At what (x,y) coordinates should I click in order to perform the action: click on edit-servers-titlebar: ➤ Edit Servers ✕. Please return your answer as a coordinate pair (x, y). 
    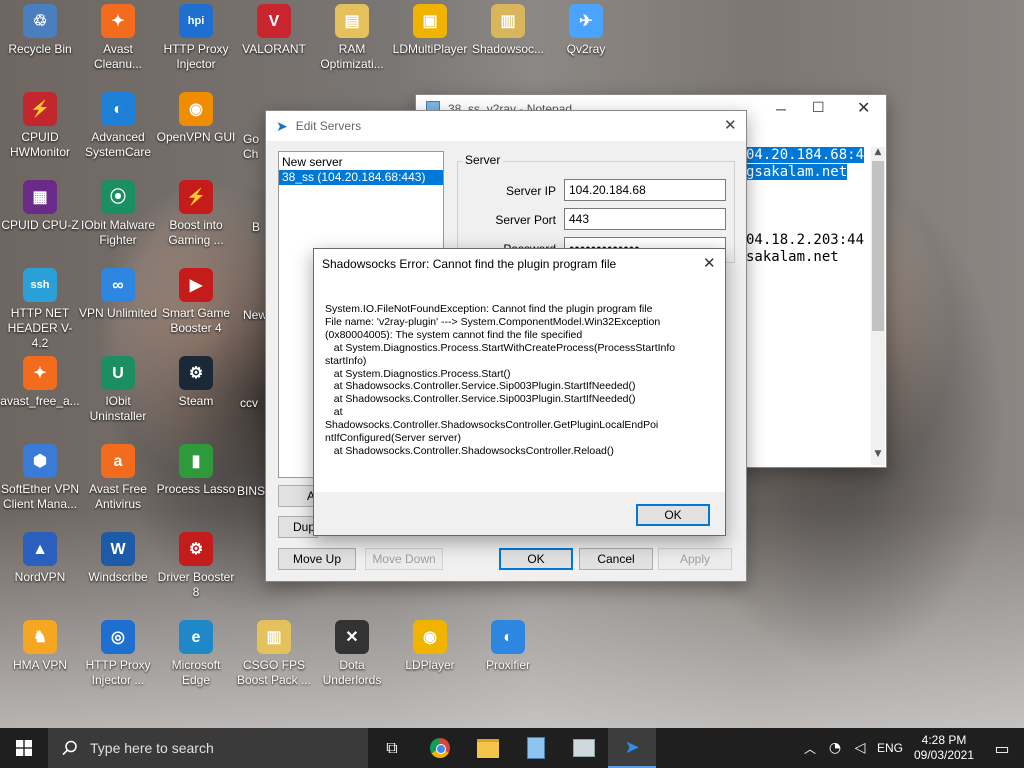
    Looking at the image, I should click on (506, 126).